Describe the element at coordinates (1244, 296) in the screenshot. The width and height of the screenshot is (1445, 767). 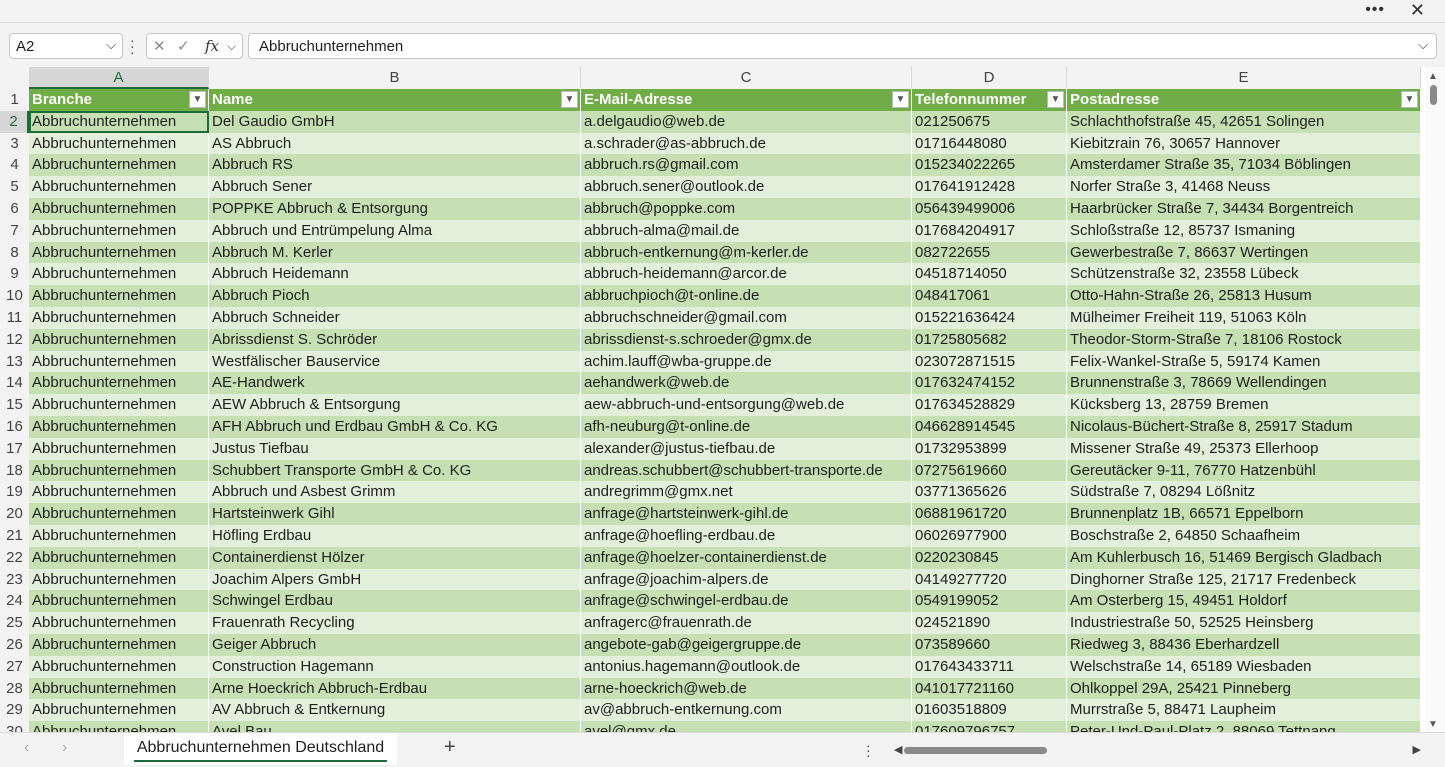
I see `table-cell: Otto-Hahn-Straße 26, 25813 Husum` at that location.